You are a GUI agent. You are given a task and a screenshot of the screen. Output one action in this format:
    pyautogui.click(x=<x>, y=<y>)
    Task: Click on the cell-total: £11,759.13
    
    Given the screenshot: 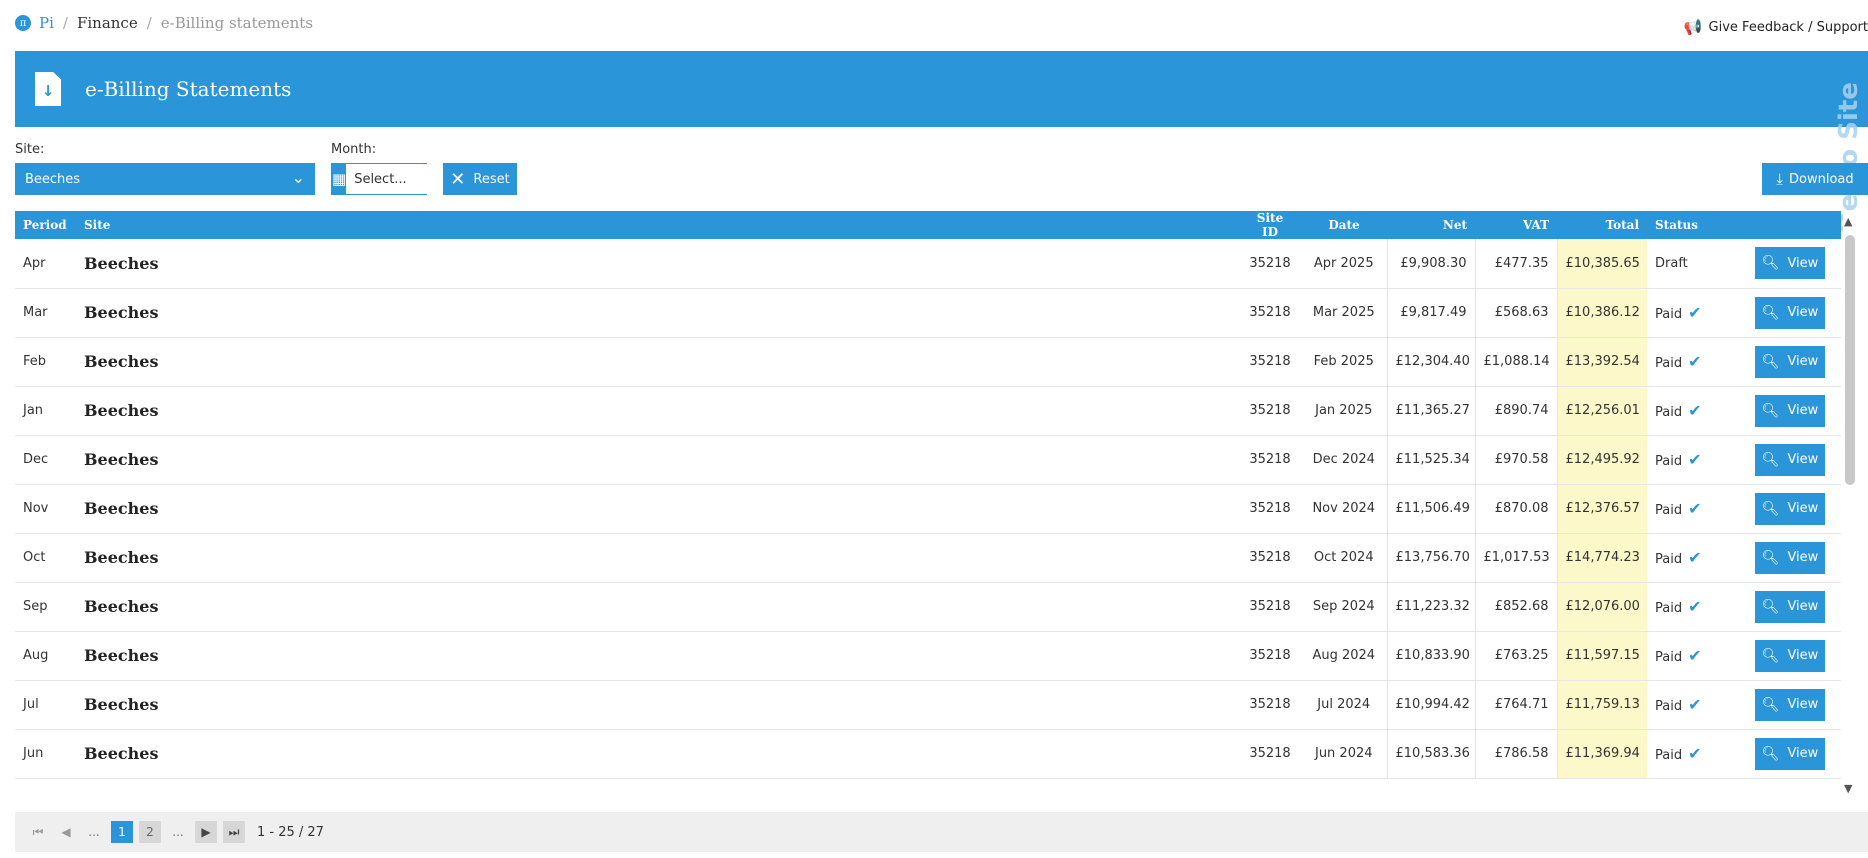 What is the action you would take?
    pyautogui.click(x=1601, y=705)
    